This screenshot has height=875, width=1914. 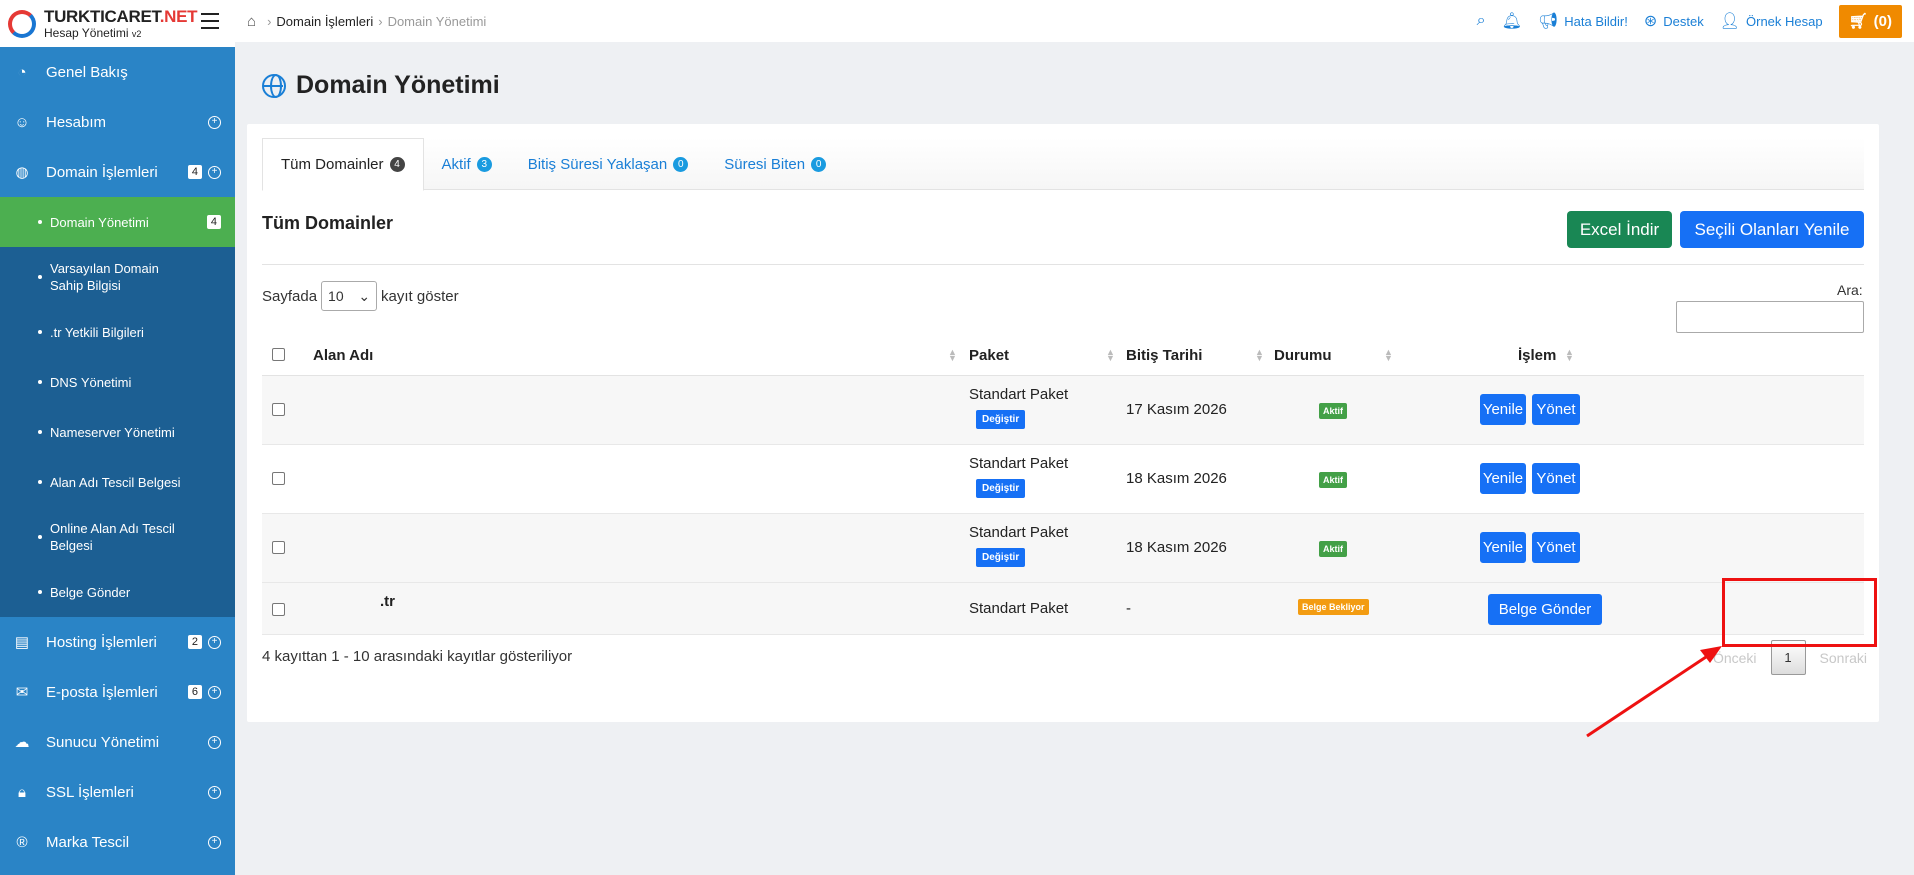 I want to click on sidebar-sub-tr-yetkili: .tr Yetkili Bilgileri, so click(x=117, y=332).